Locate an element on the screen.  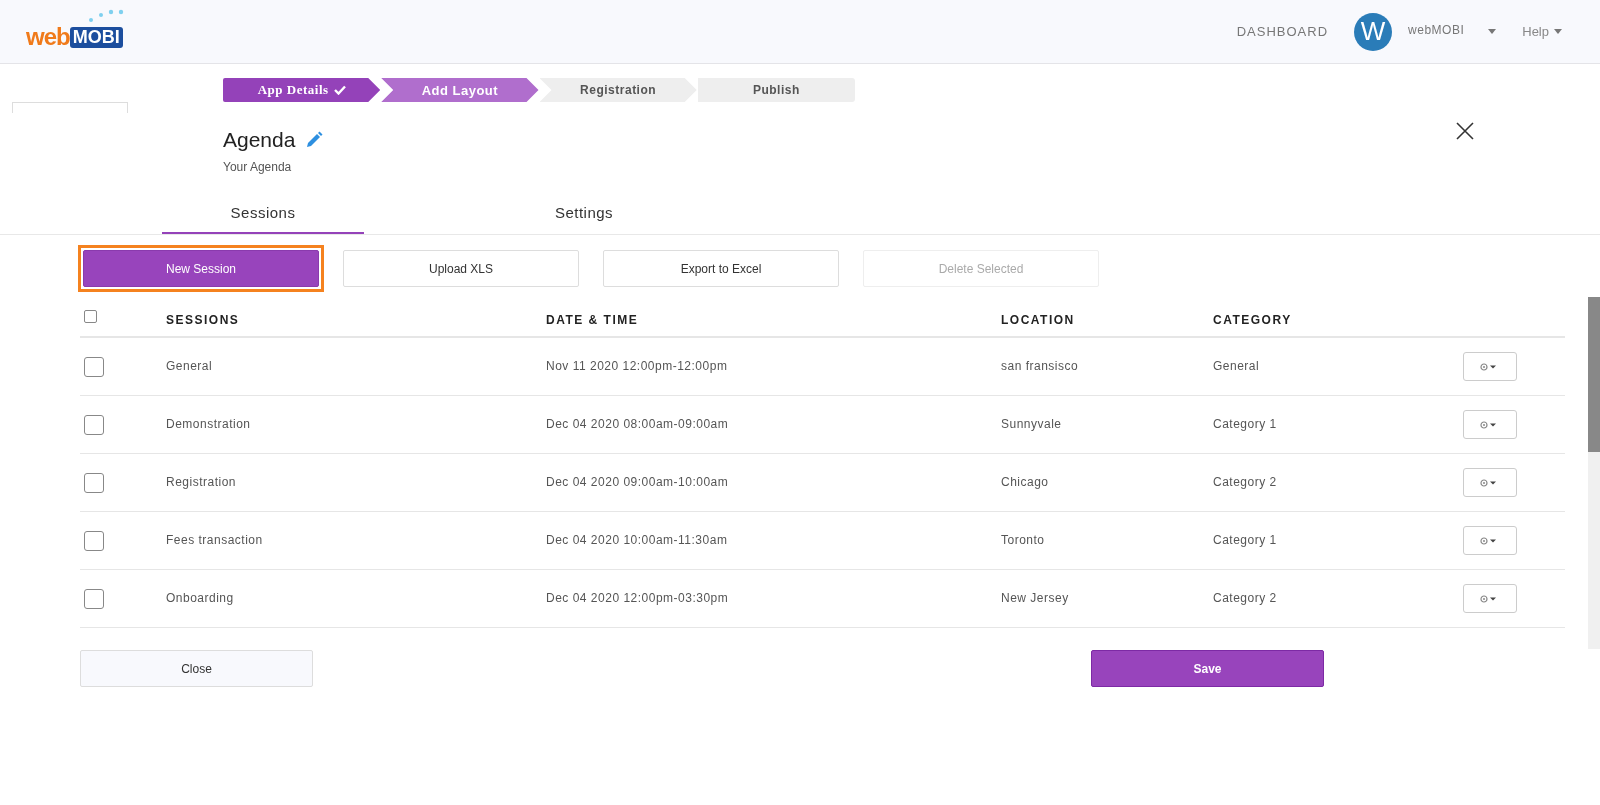
new-session-button: New Session is located at coordinates (201, 268).